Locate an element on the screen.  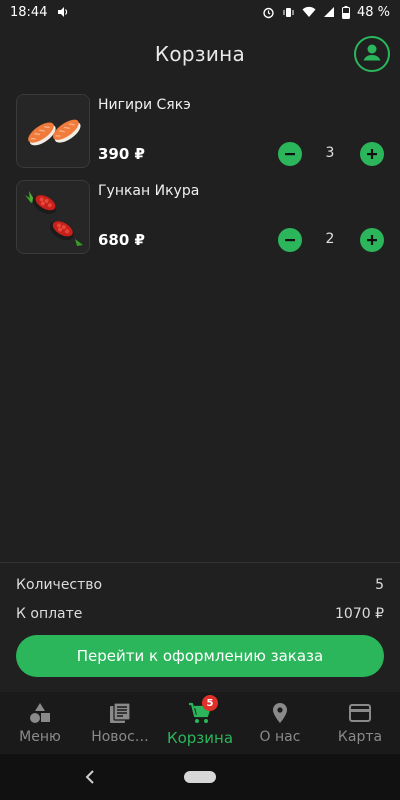
news-icon is located at coordinates (120, 713).